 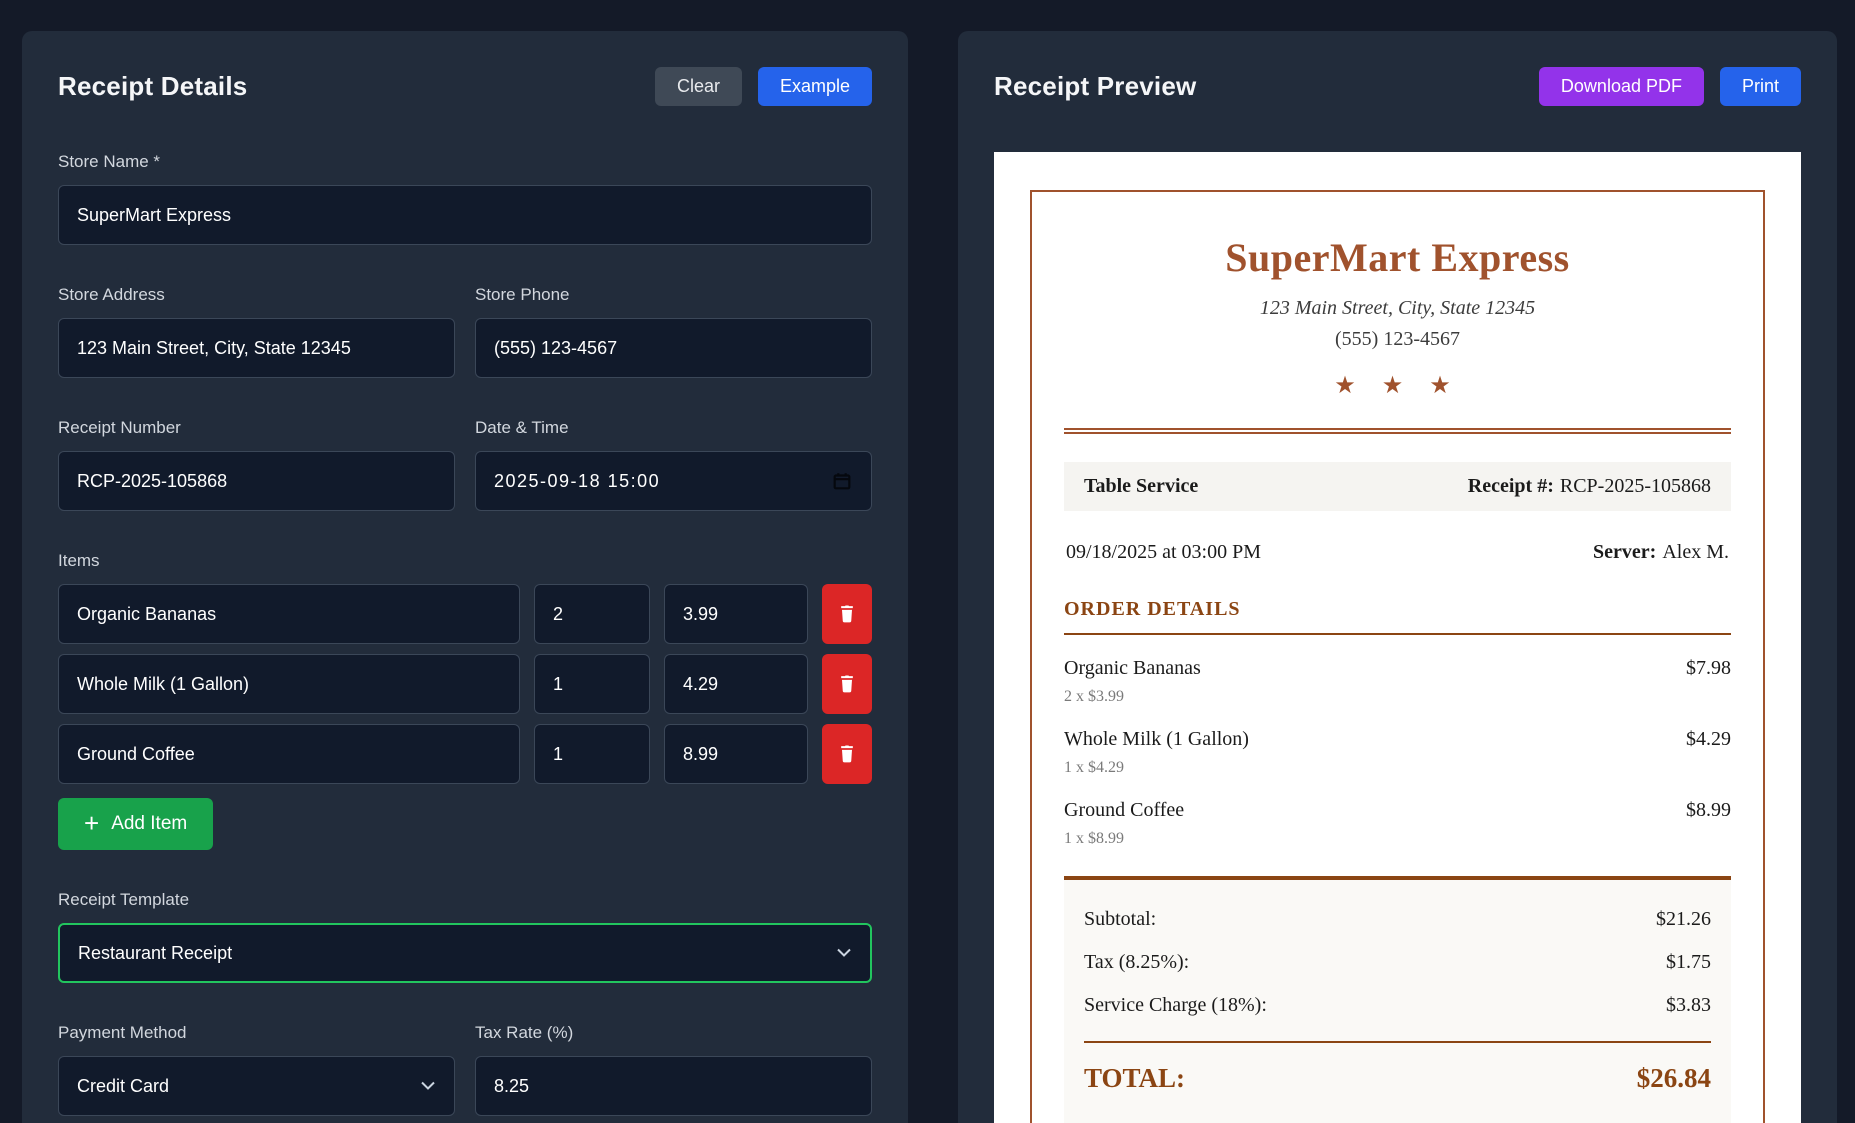 What do you see at coordinates (1688, 1005) in the screenshot?
I see `service-charge-amount: $3.83` at bounding box center [1688, 1005].